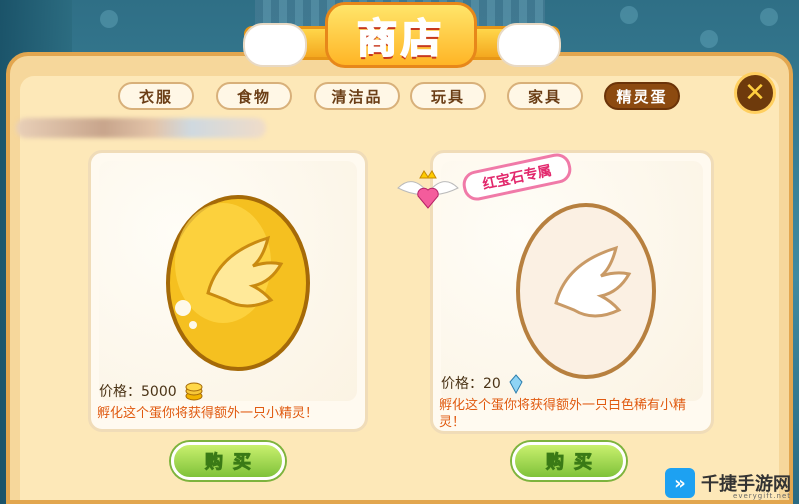  What do you see at coordinates (762, 496) in the screenshot?
I see `watermark-subtext: everygift.net` at bounding box center [762, 496].